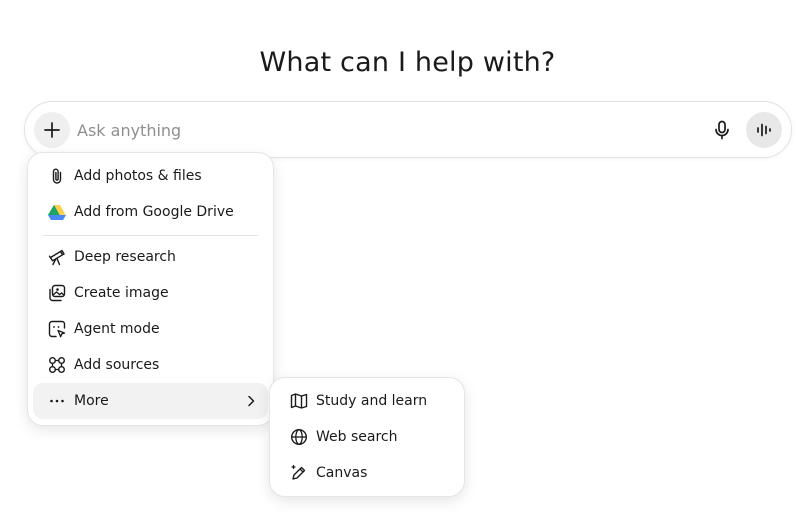  Describe the element at coordinates (57, 365) in the screenshot. I see `sources-icon` at that location.